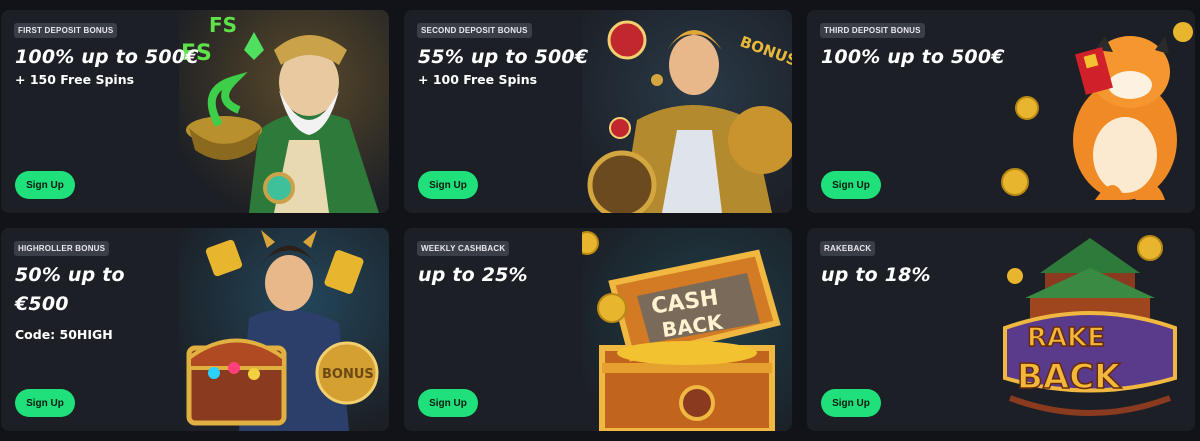 The image size is (1200, 441). What do you see at coordinates (284, 329) in the screenshot?
I see `treasure-warrior-illustration: BONUS` at bounding box center [284, 329].